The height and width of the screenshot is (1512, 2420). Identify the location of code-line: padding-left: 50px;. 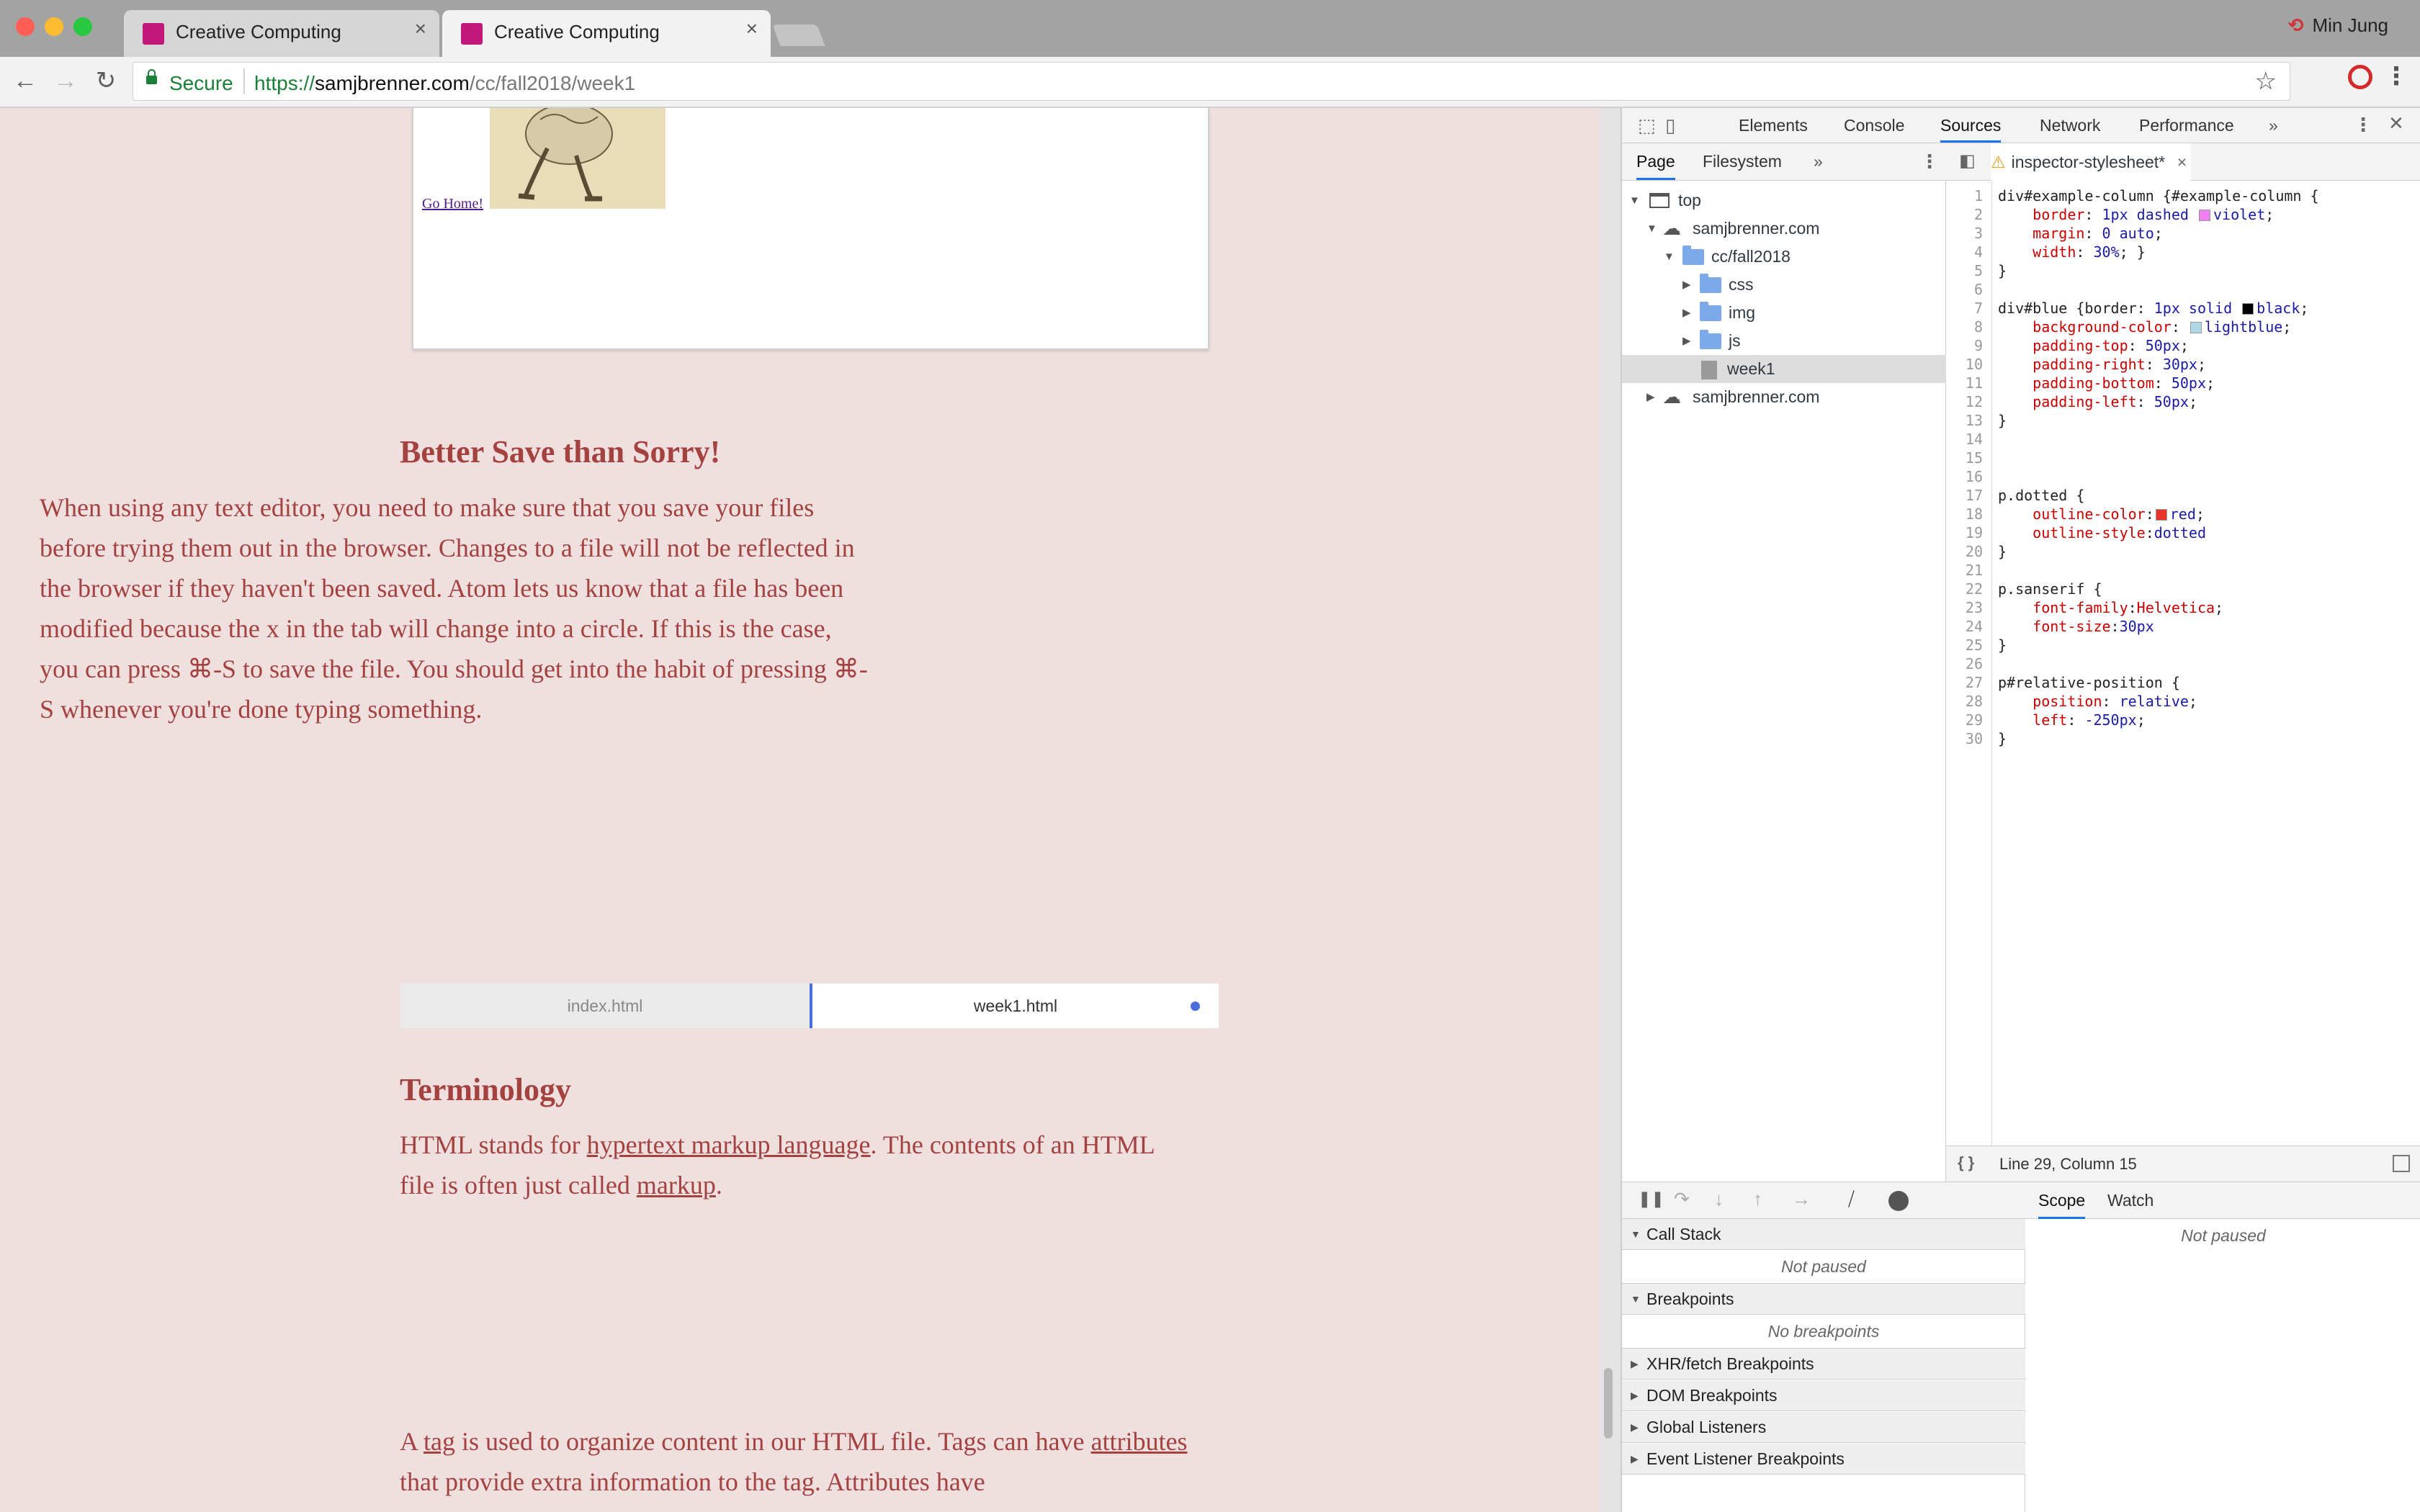
(2115, 401).